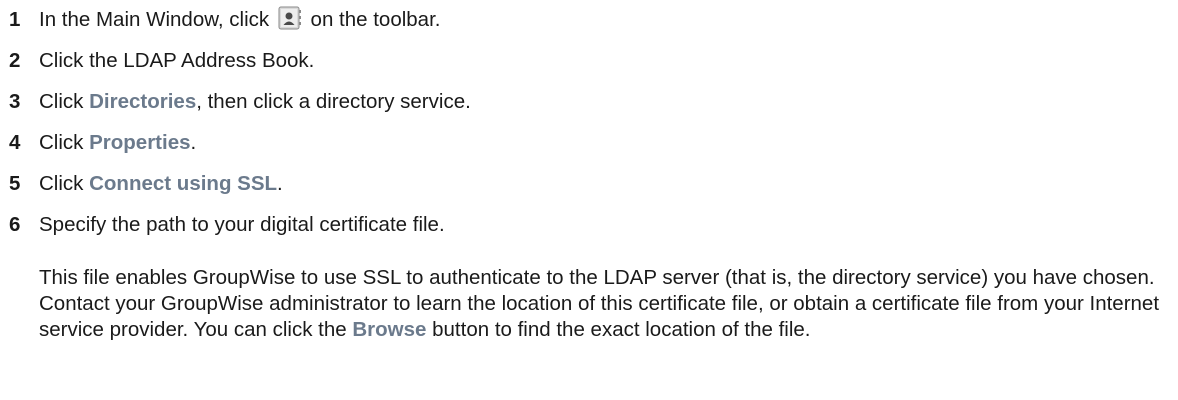 This screenshot has height=400, width=1178. I want to click on step-number: 1, so click(15, 19).